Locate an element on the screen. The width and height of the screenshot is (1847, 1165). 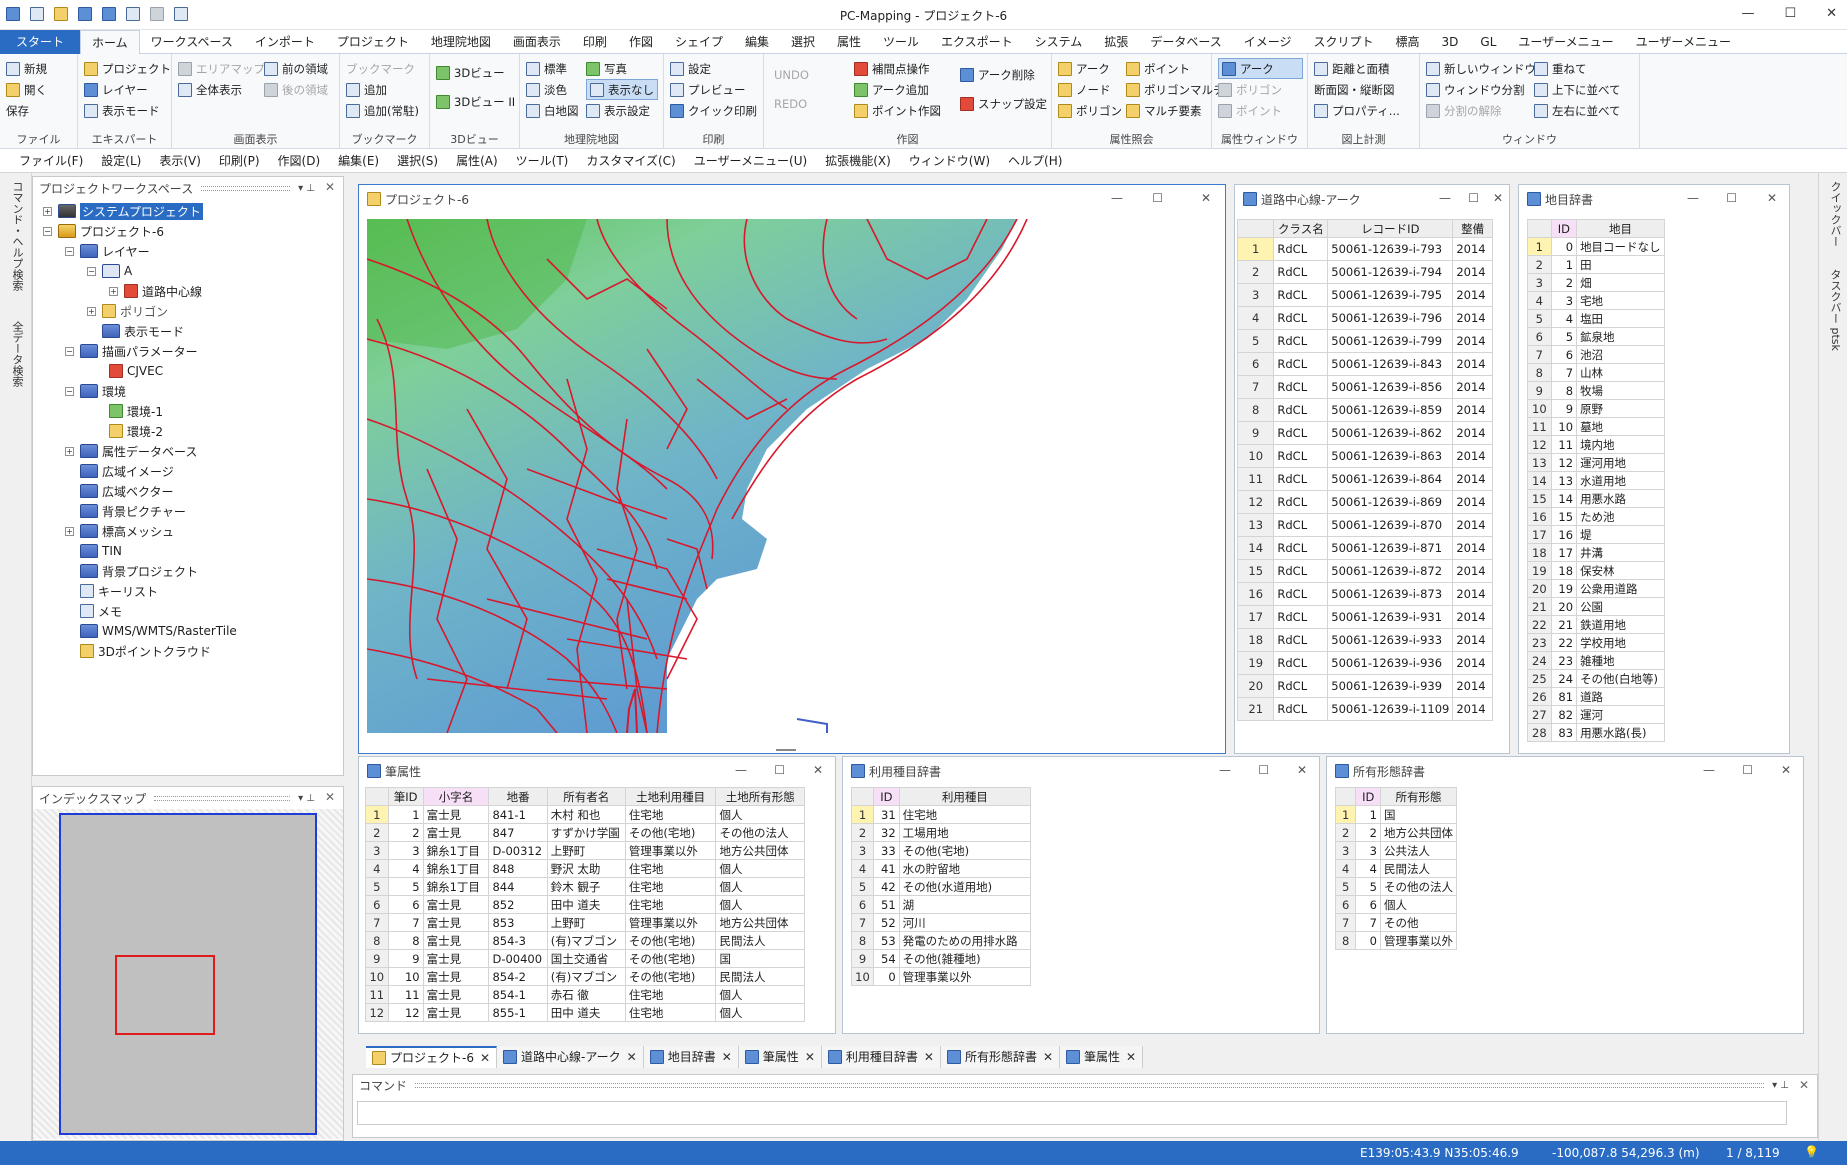
table-cell: 844 is located at coordinates (518, 886).